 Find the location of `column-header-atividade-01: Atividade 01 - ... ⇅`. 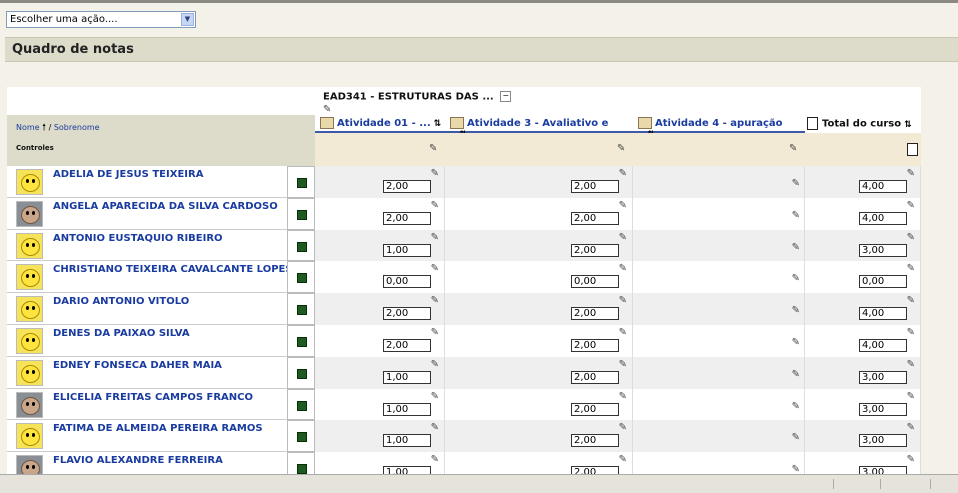

column-header-atividade-01: Atividade 01 - ... ⇅ is located at coordinates (380, 124).